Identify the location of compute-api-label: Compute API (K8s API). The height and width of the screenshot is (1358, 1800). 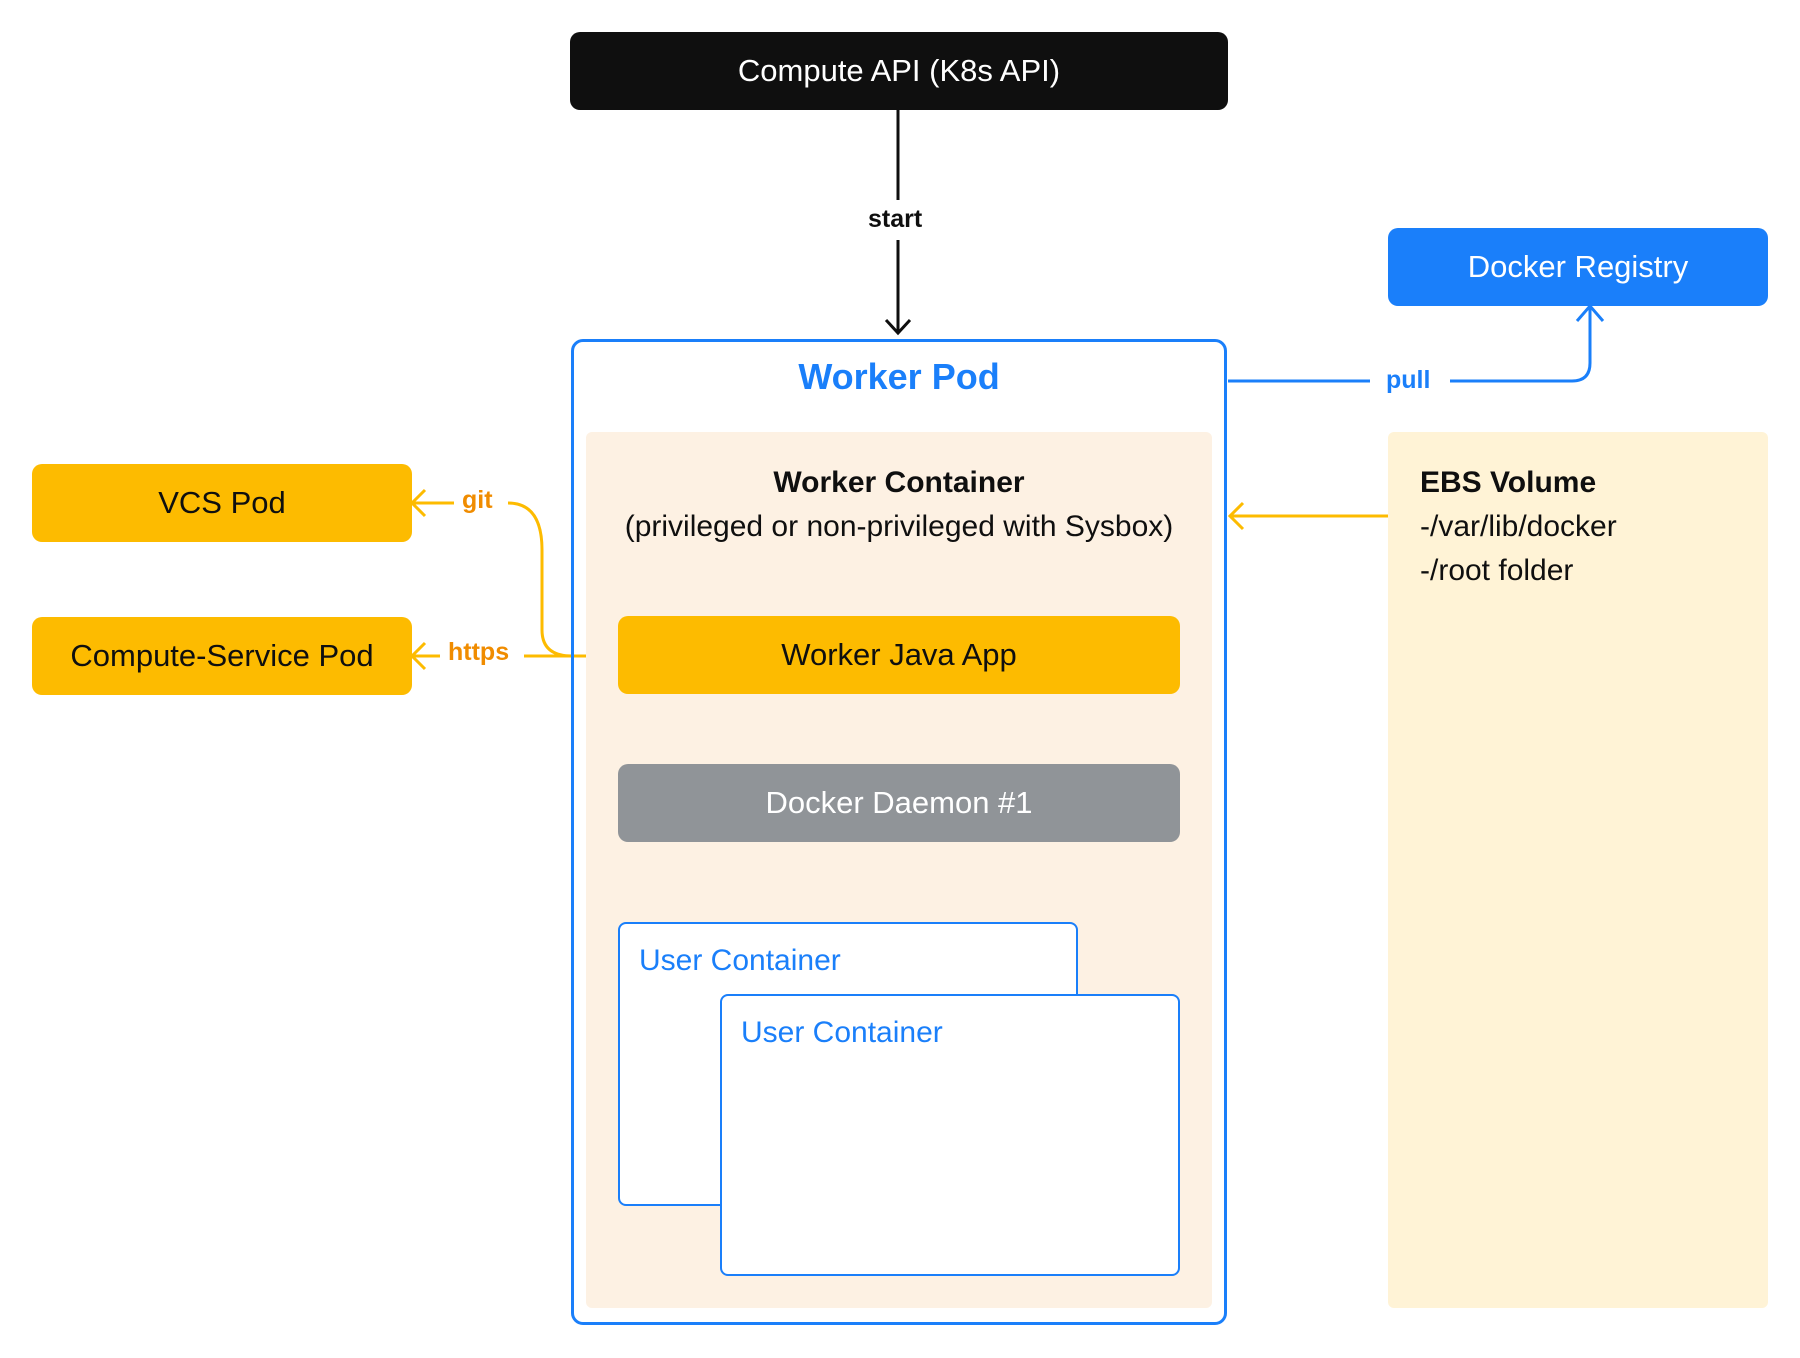
(899, 70).